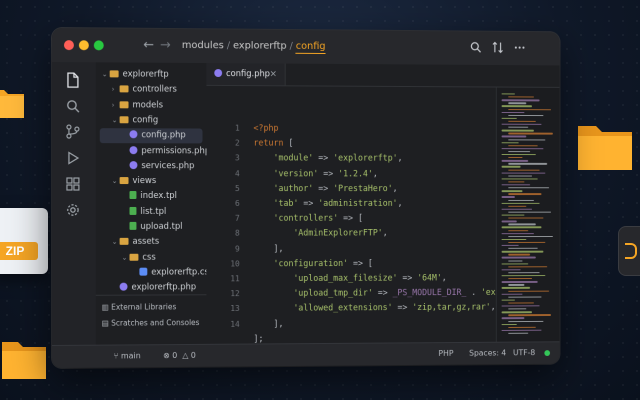  What do you see at coordinates (273, 74) in the screenshot?
I see `close-tab-icon: ×` at bounding box center [273, 74].